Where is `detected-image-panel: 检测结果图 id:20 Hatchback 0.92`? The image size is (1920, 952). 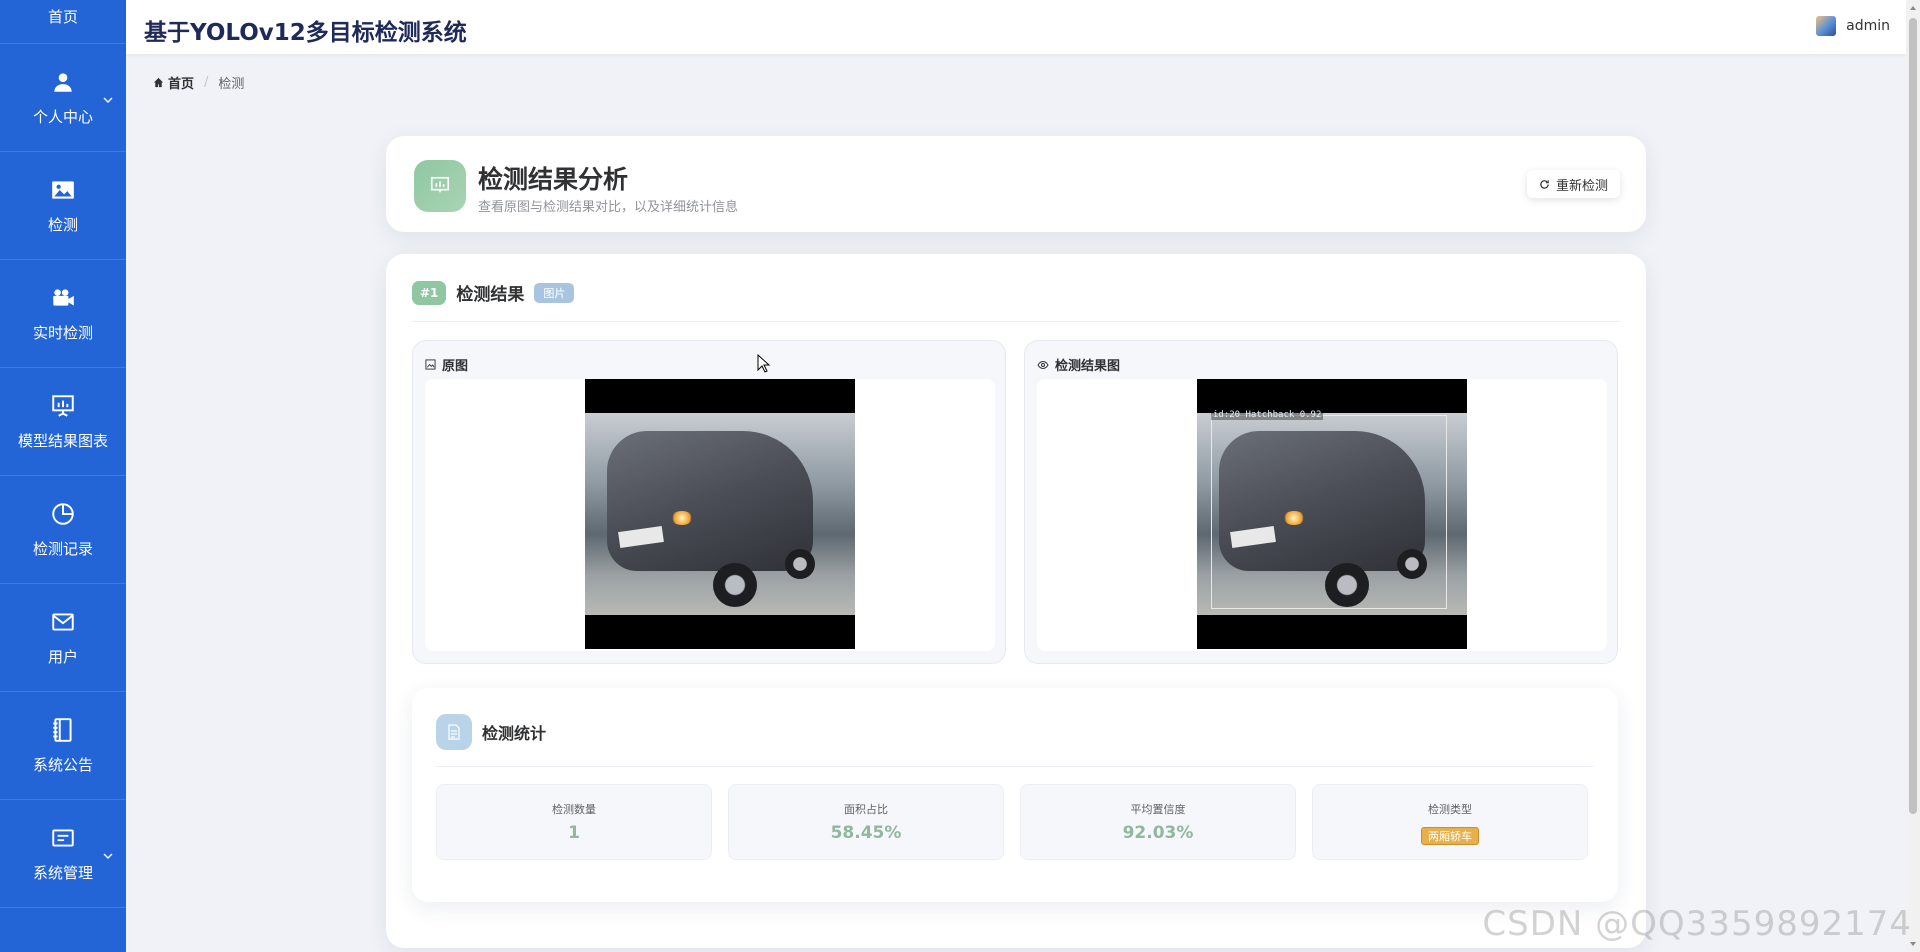 detected-image-panel: 检测结果图 id:20 Hatchback 0.92 is located at coordinates (1321, 502).